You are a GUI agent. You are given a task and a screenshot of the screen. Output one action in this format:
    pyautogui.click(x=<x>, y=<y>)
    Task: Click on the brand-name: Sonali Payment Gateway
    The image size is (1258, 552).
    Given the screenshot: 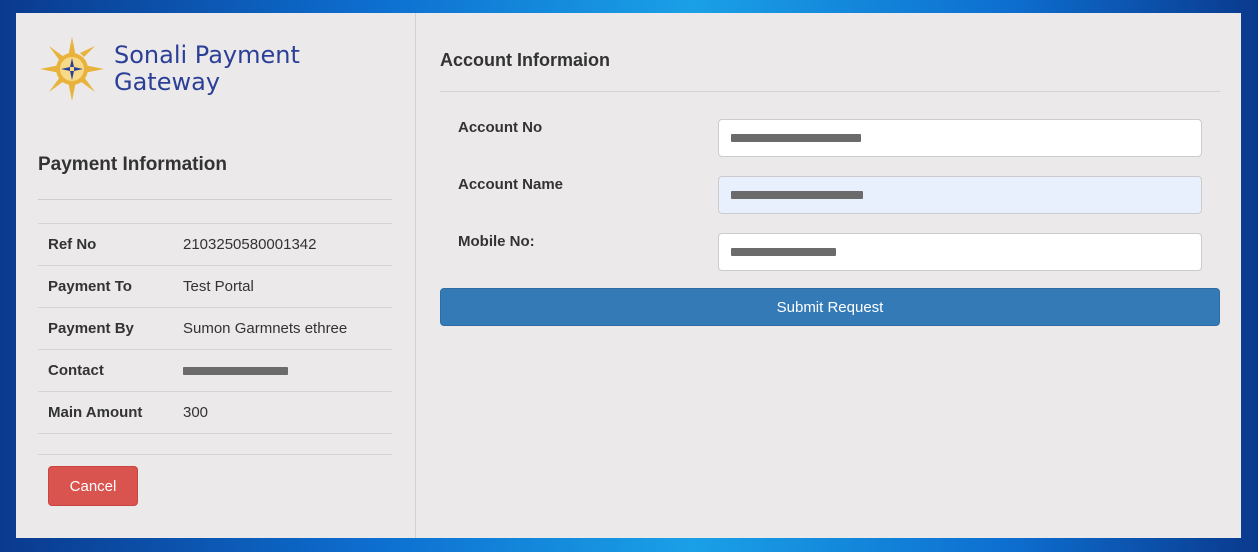 What is the action you would take?
    pyautogui.click(x=207, y=69)
    